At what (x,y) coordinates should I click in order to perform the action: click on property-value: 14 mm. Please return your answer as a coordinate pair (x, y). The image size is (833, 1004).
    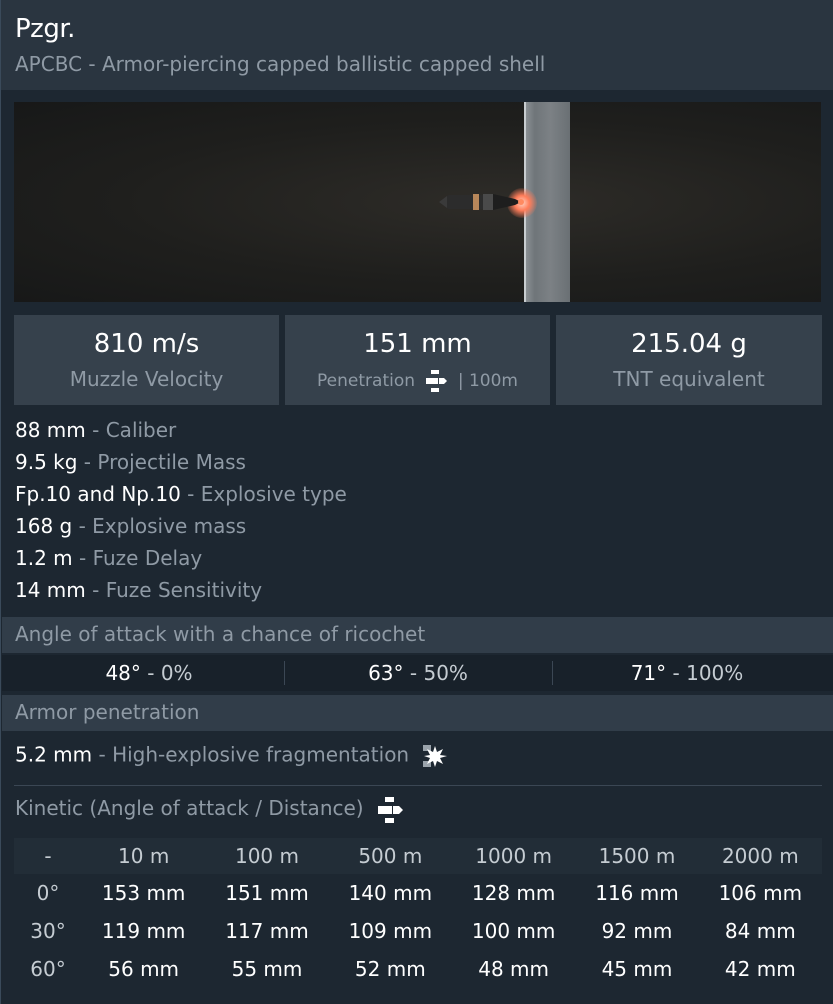
    Looking at the image, I should click on (50, 590).